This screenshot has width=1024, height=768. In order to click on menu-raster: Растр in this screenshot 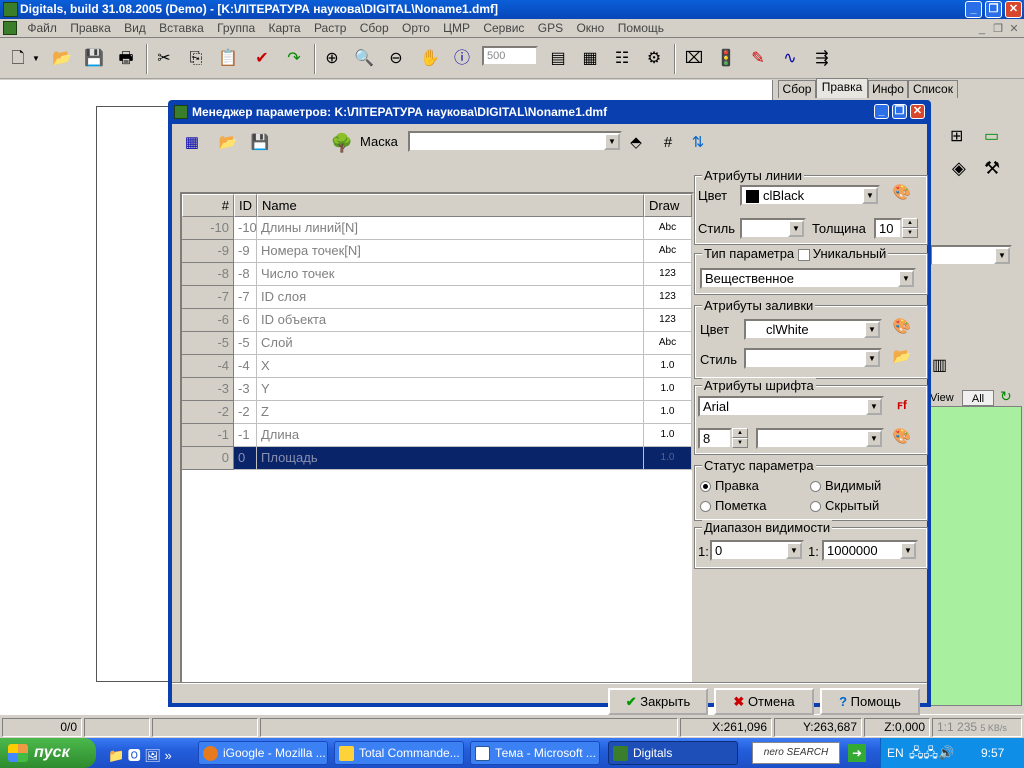, I will do `click(330, 28)`.